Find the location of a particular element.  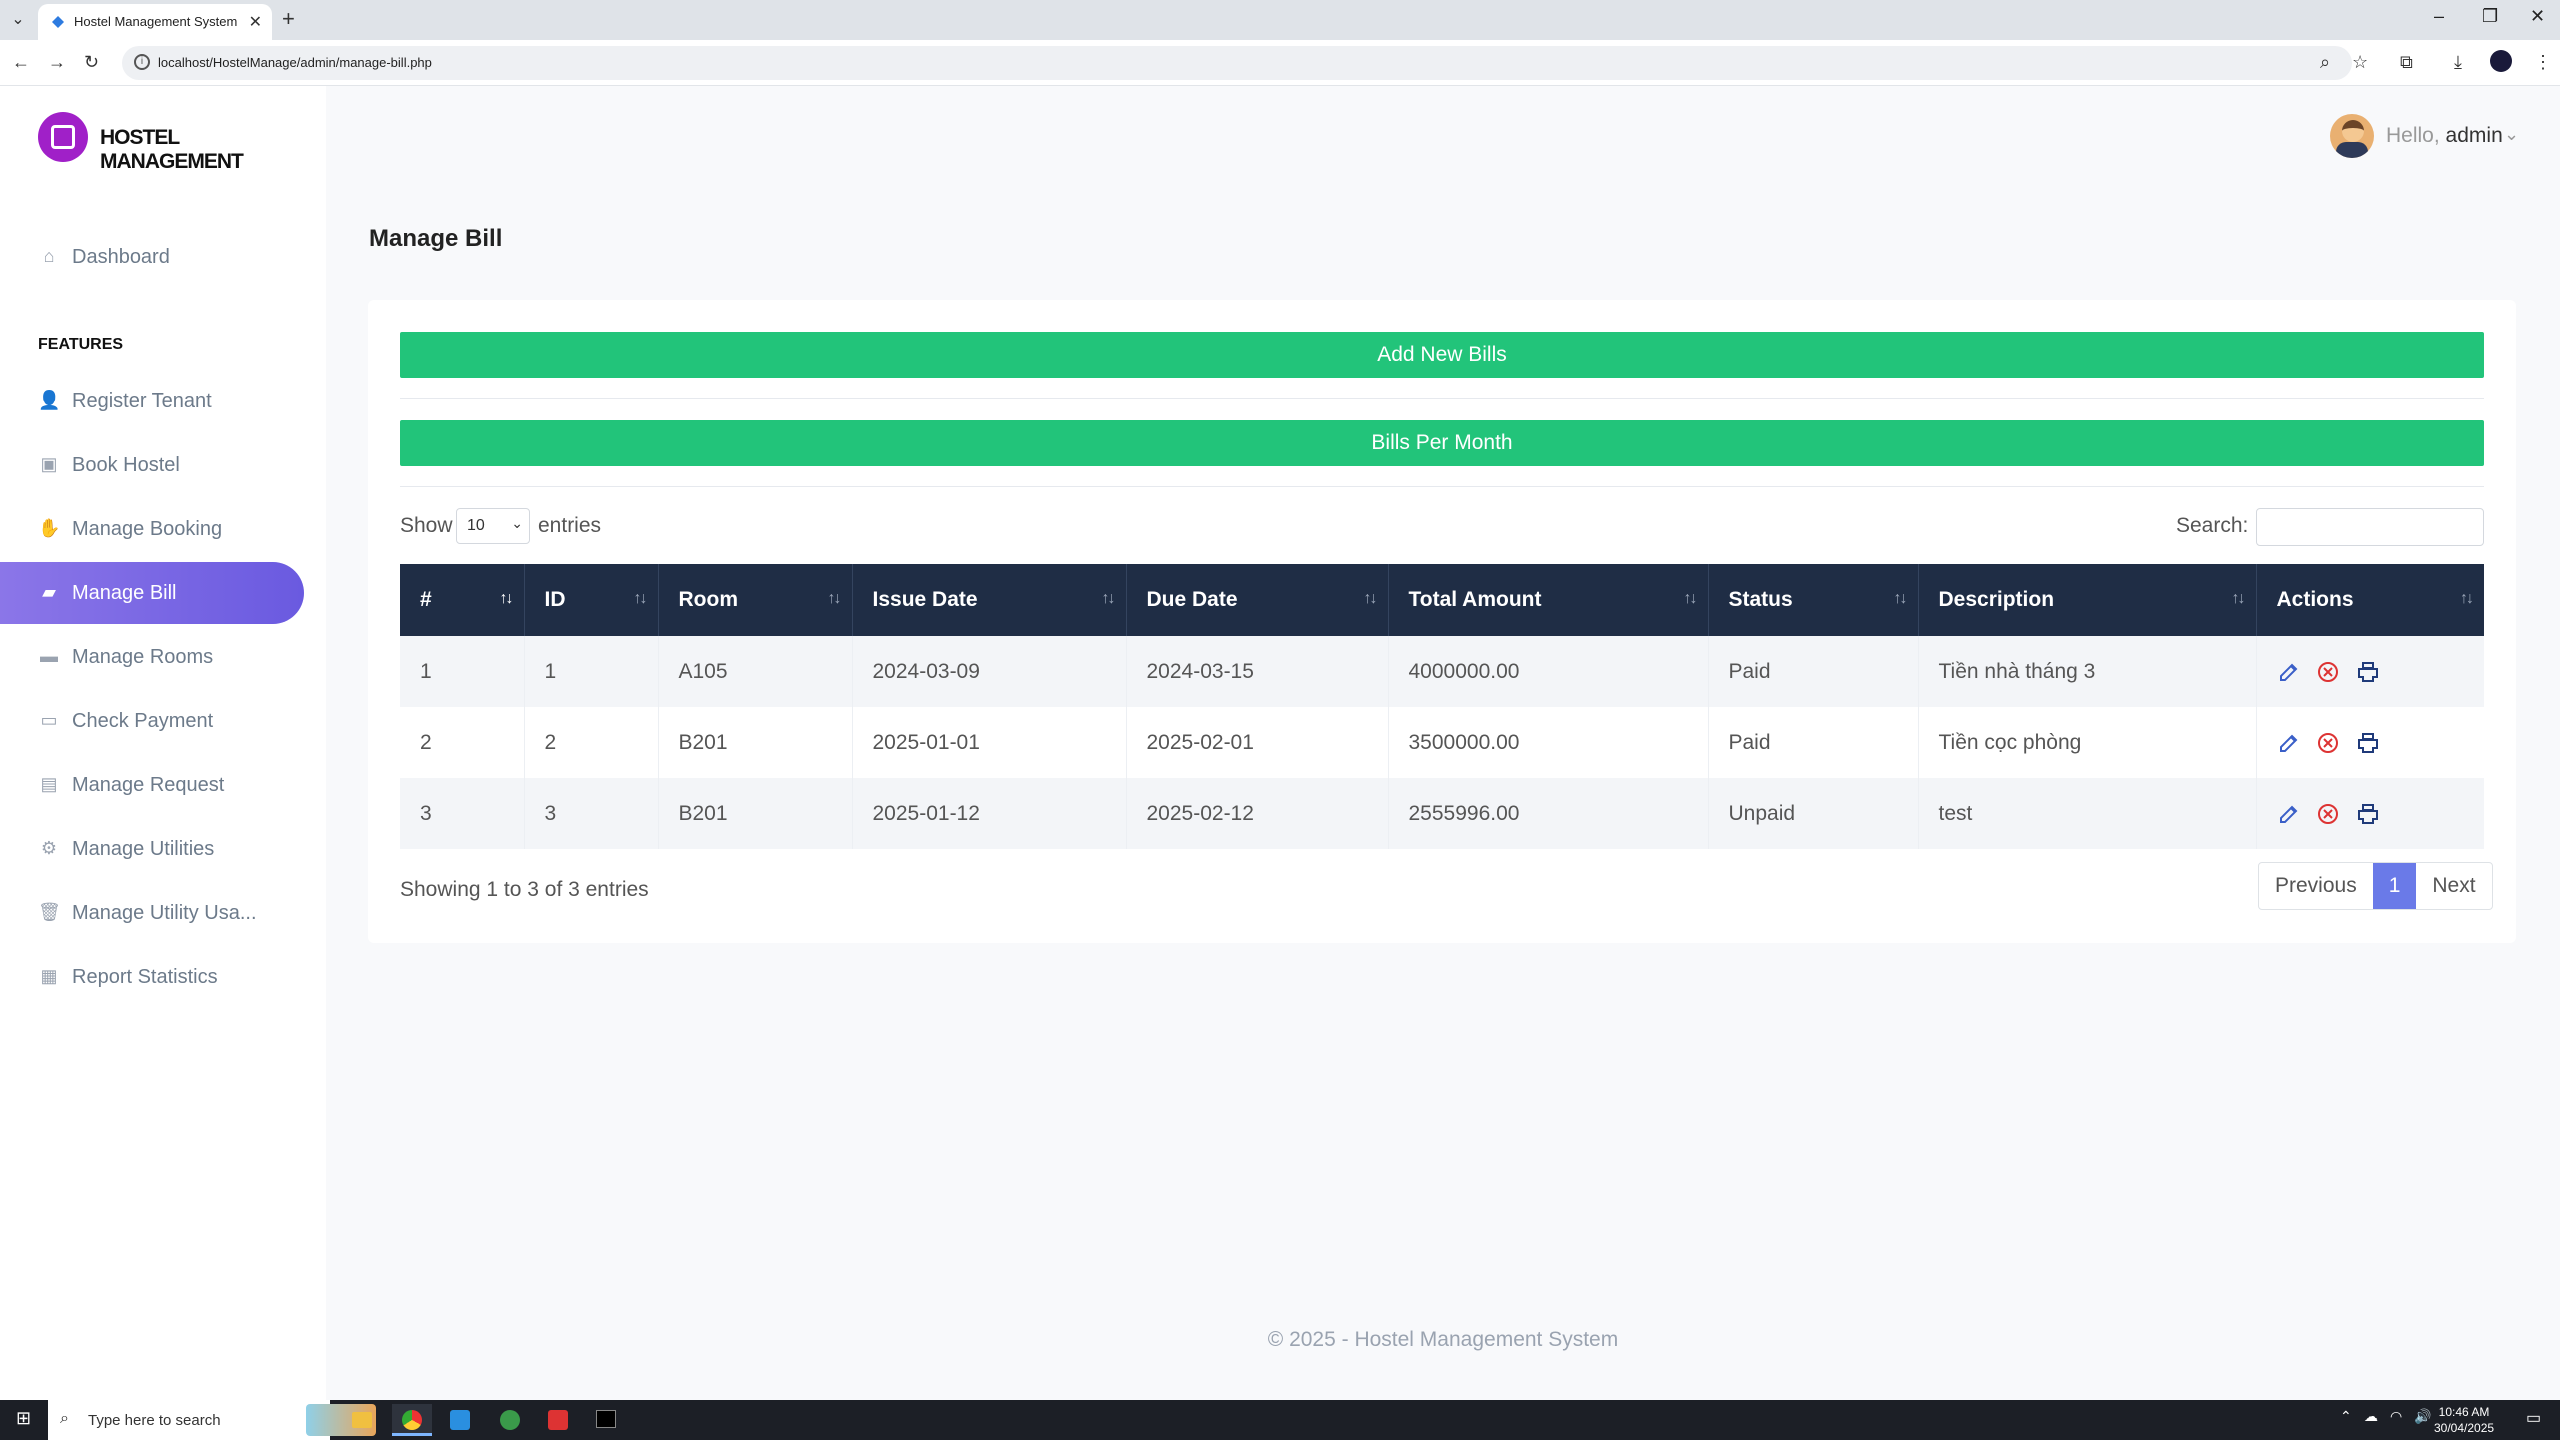

cloud-icon: ☁ is located at coordinates (2371, 1416).